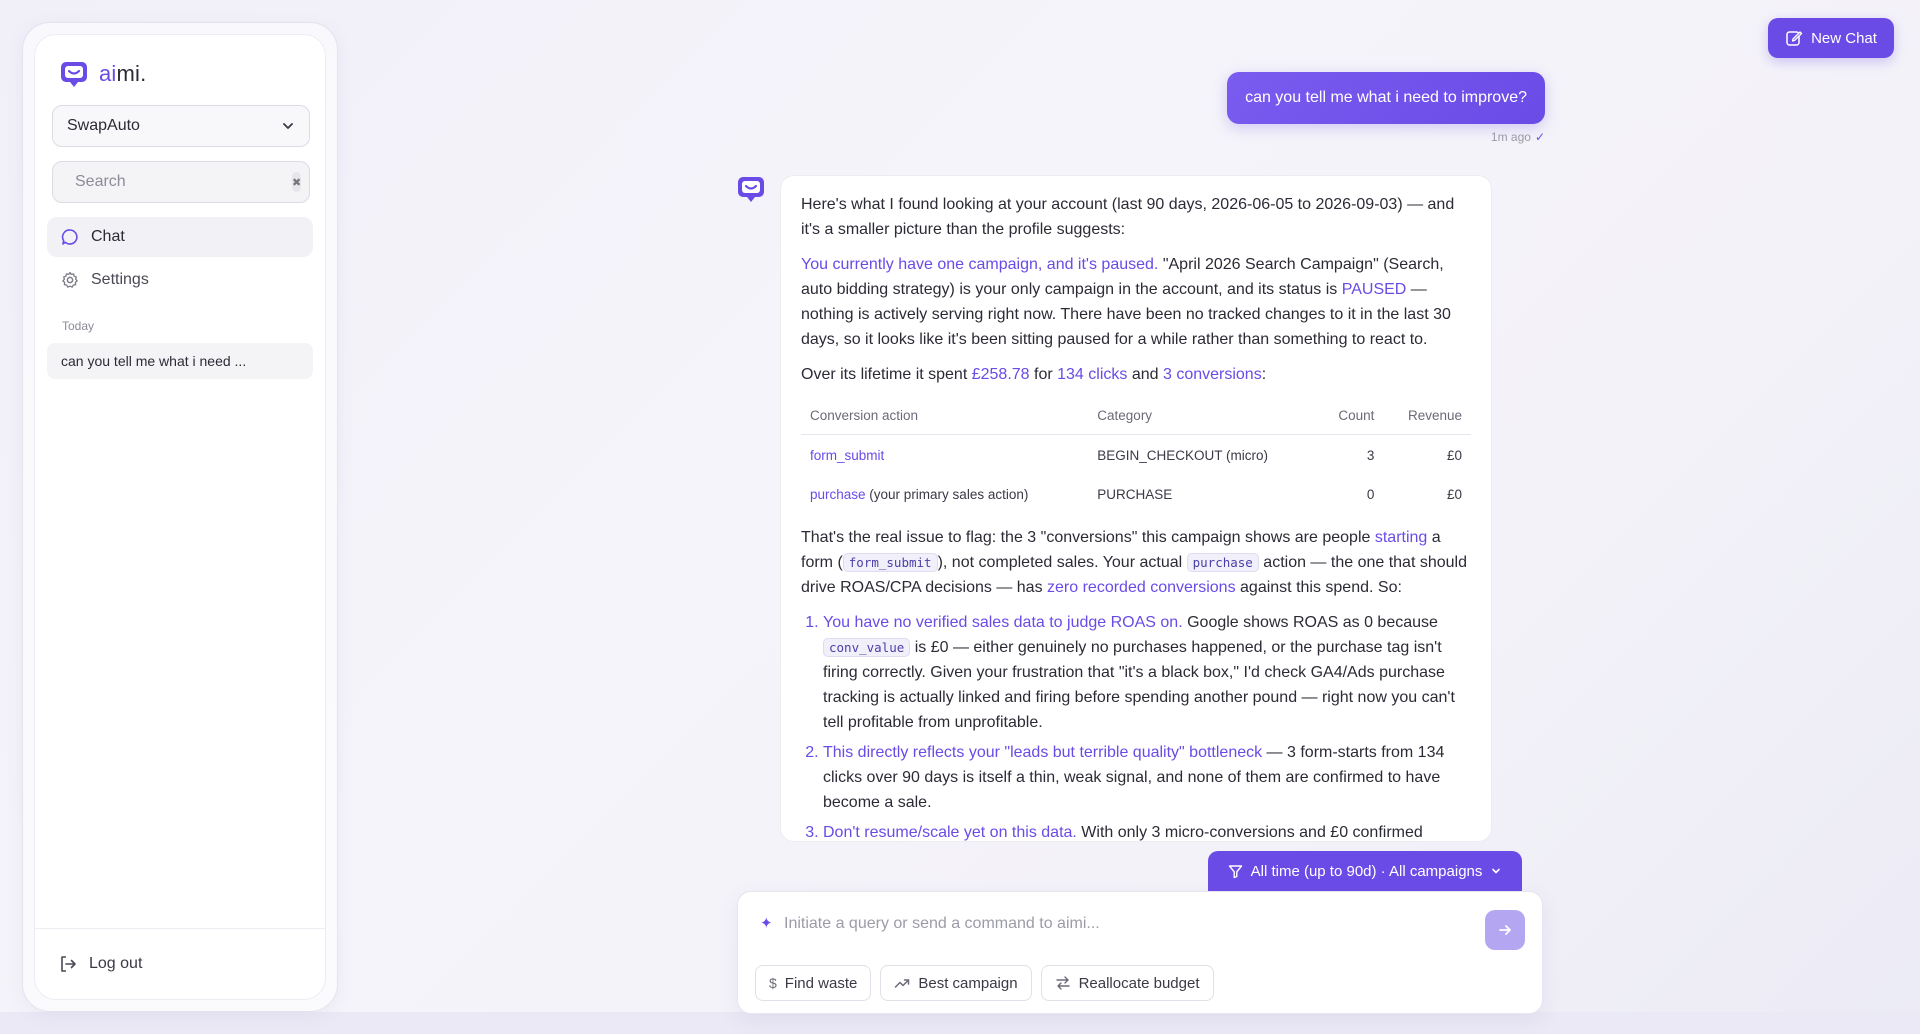  What do you see at coordinates (180, 237) in the screenshot?
I see `nav-item-chat: Chat` at bounding box center [180, 237].